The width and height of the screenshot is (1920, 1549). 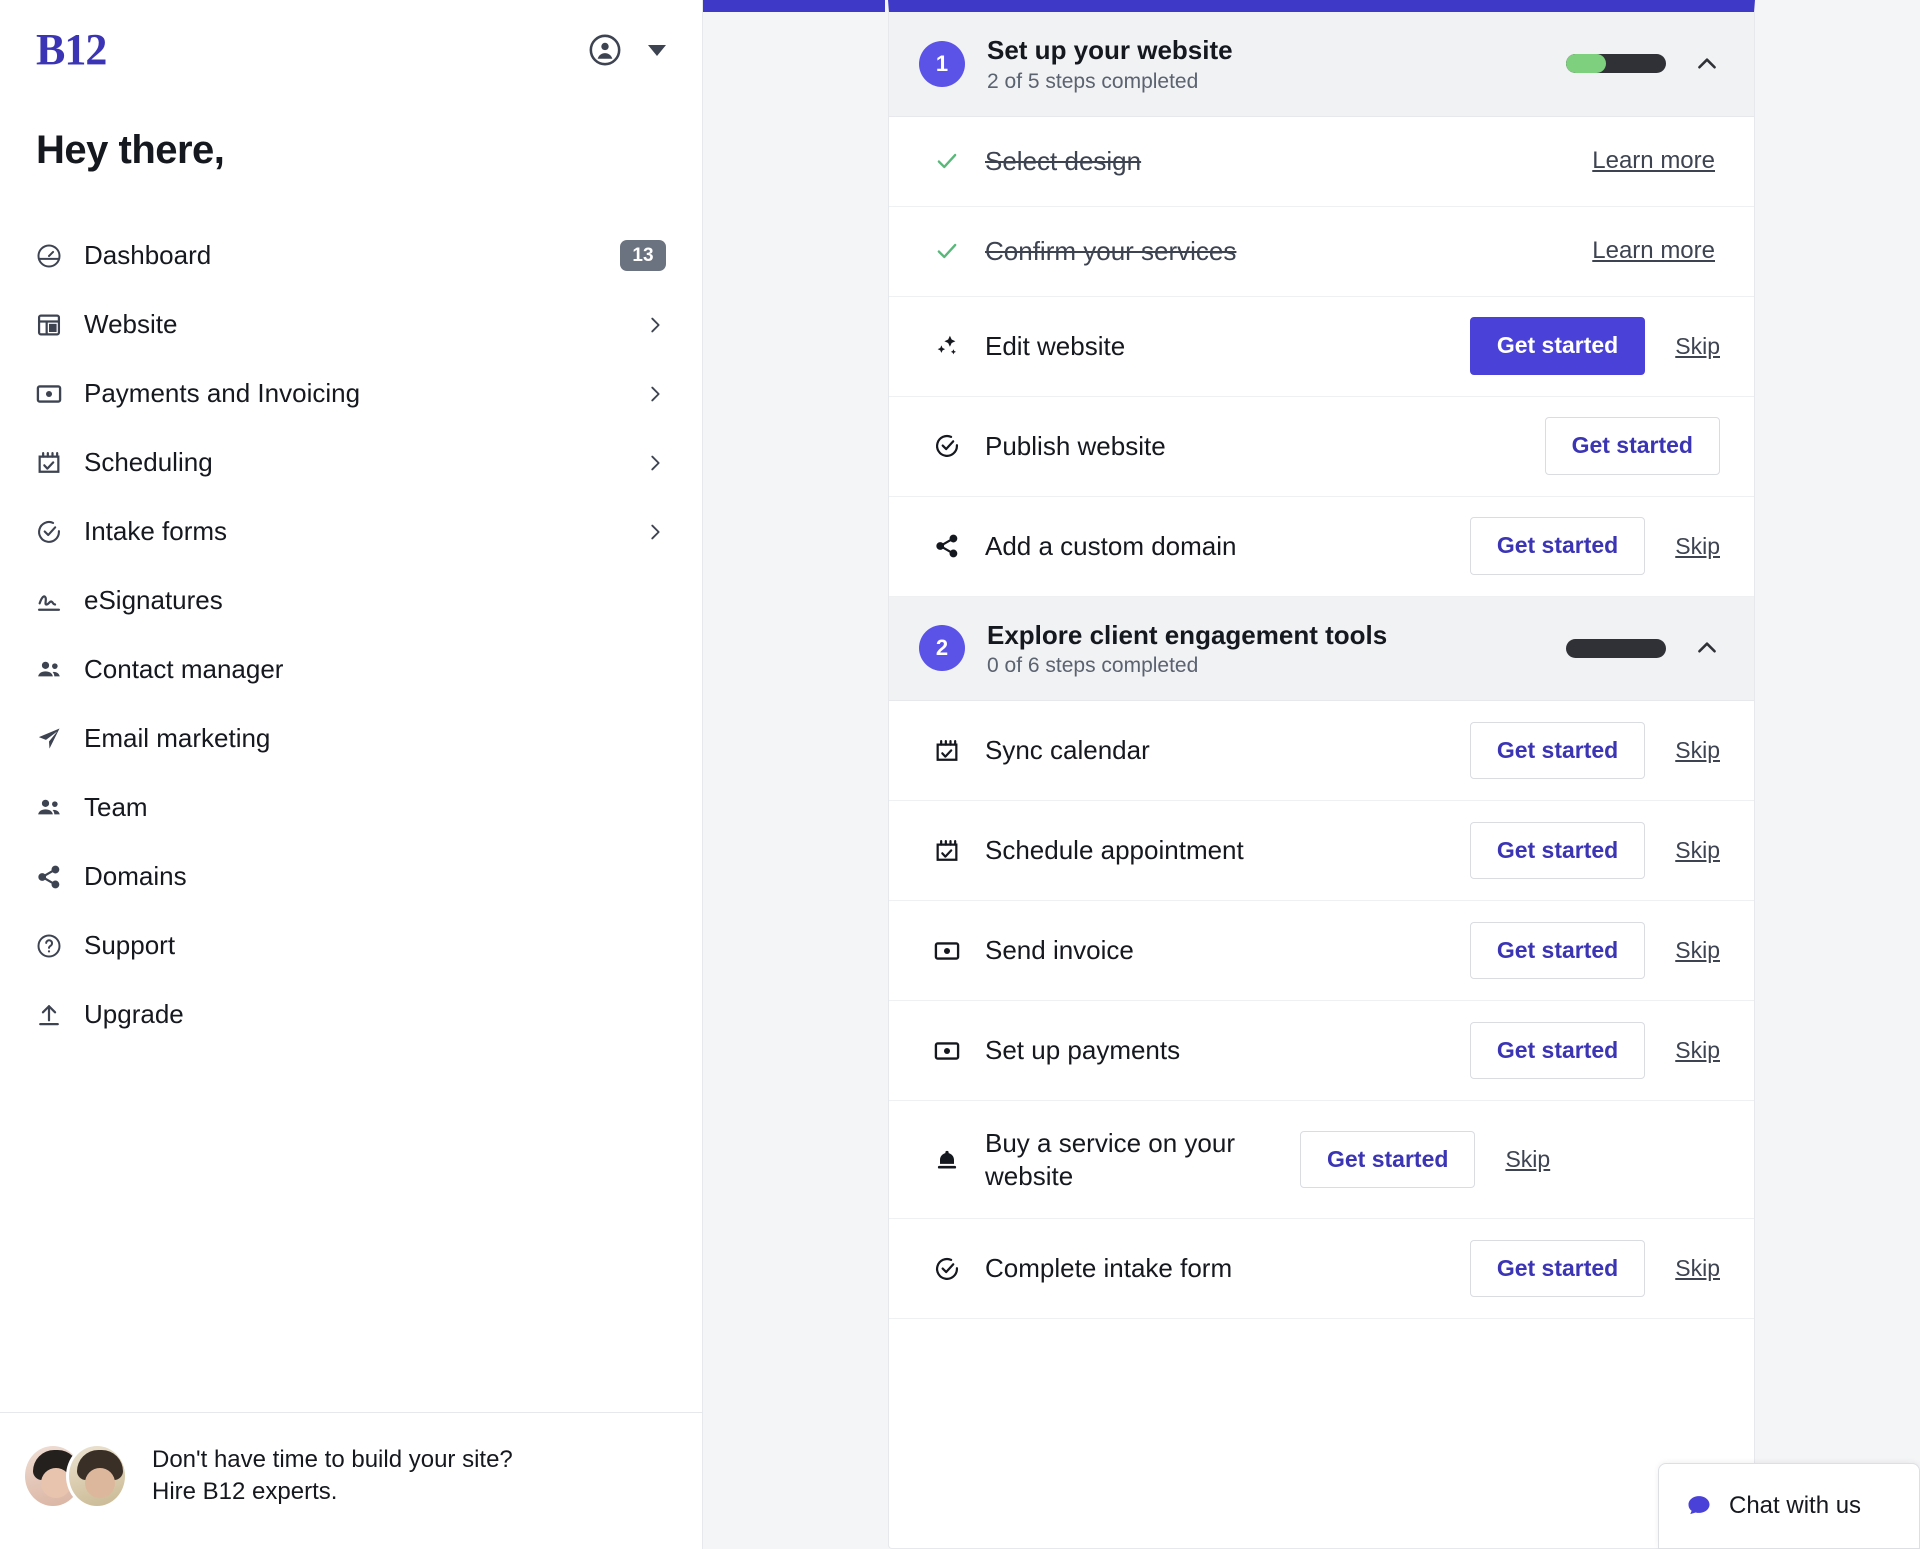 What do you see at coordinates (351, 876) in the screenshot?
I see `sidebar-item-domains: Domains` at bounding box center [351, 876].